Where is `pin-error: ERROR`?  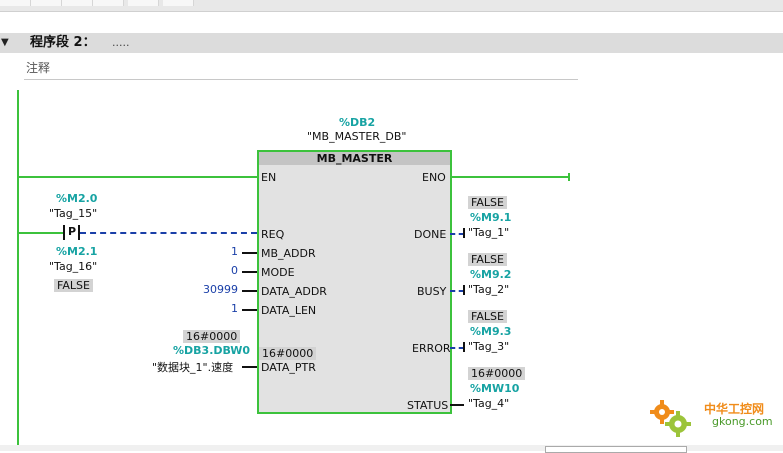
pin-error: ERROR is located at coordinates (431, 348).